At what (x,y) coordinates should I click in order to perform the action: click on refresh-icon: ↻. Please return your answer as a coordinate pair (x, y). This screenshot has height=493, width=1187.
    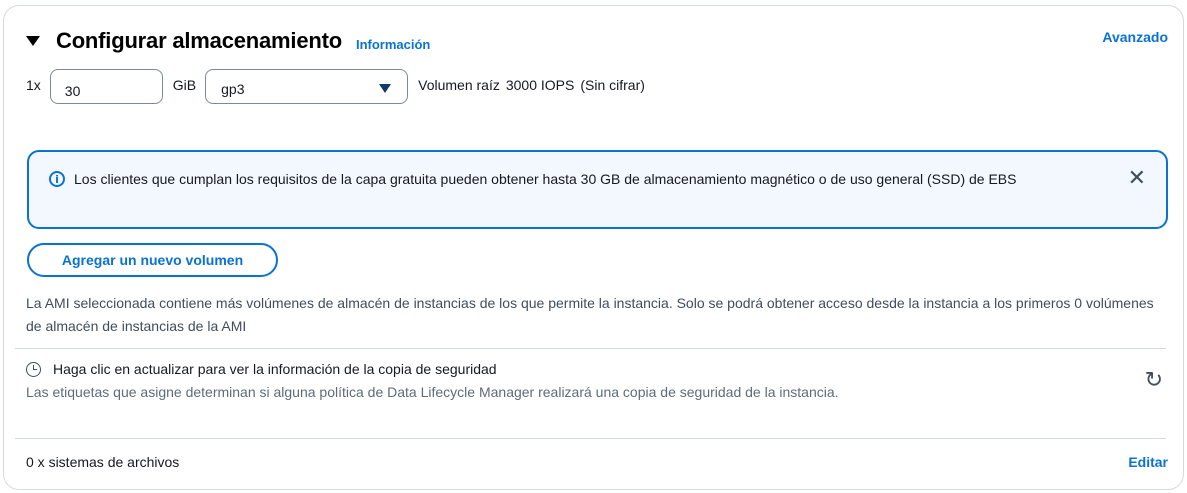
    Looking at the image, I should click on (1154, 380).